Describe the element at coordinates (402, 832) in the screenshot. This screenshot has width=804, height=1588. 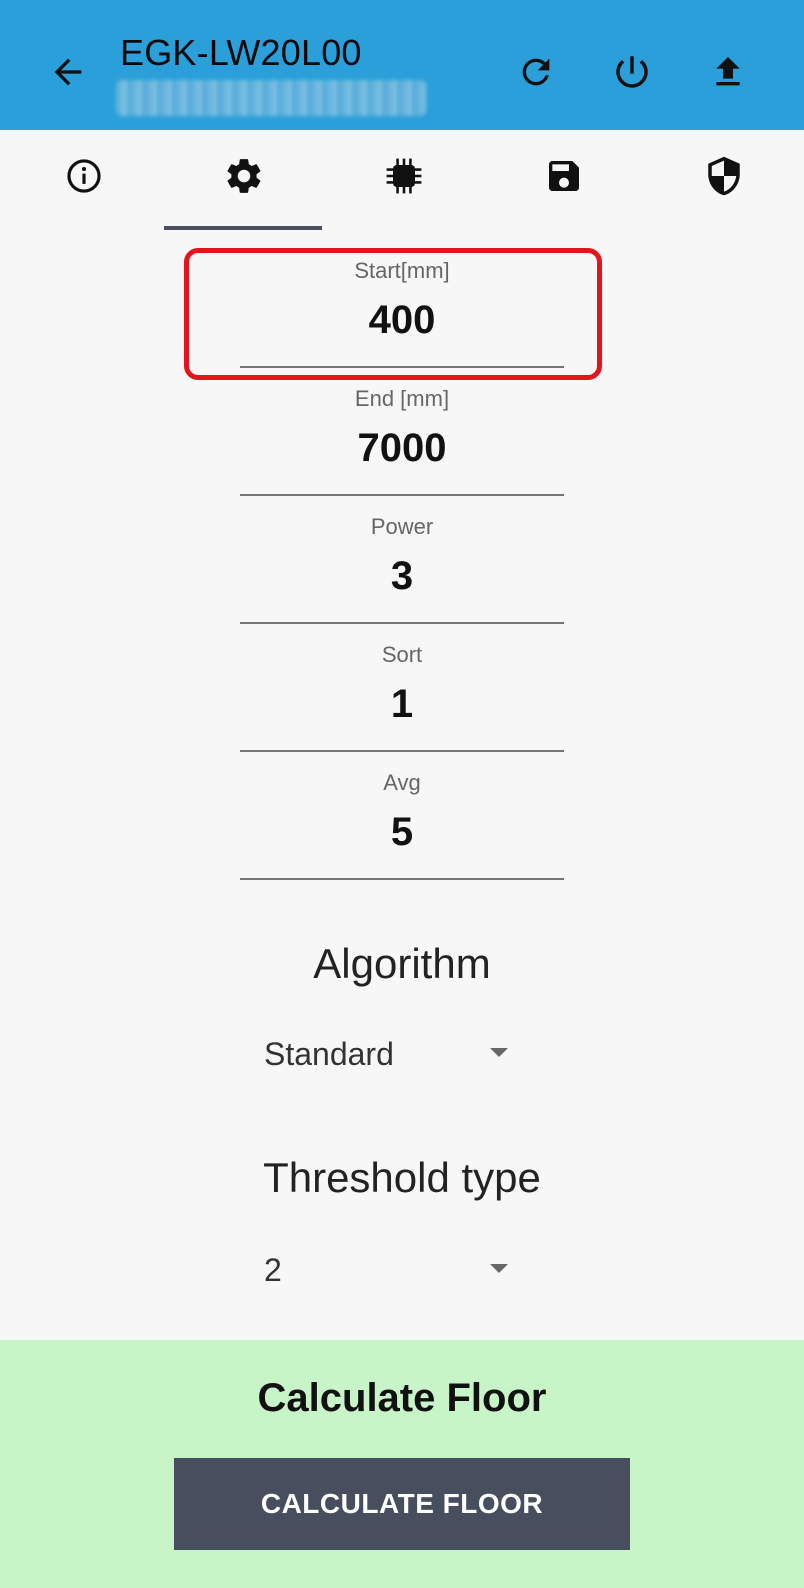
I see `avg-input` at that location.